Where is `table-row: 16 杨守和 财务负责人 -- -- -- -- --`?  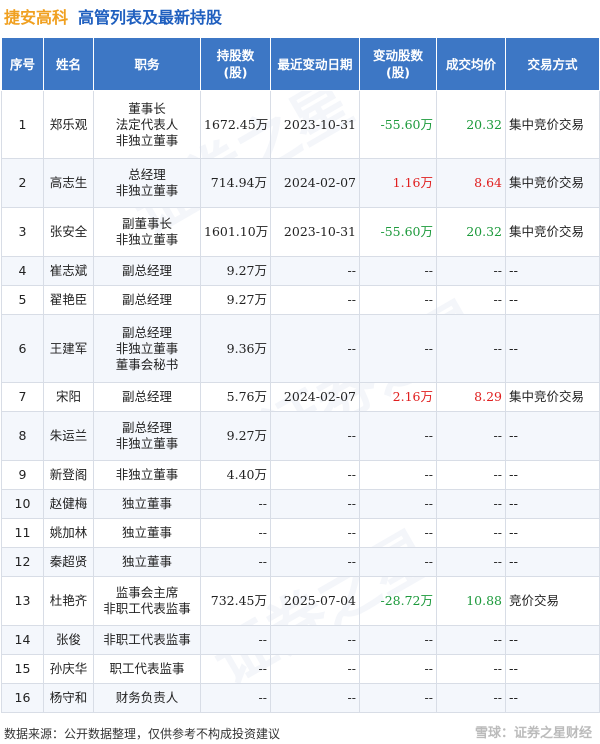
table-row: 16 杨守和 财务负责人 -- -- -- -- -- is located at coordinates (300, 698).